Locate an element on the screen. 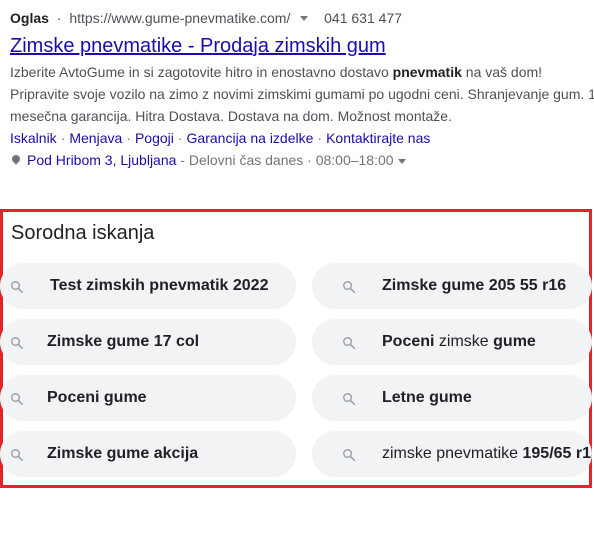 This screenshot has width=594, height=558. related-search-chip: Poceni gume is located at coordinates (148, 398).